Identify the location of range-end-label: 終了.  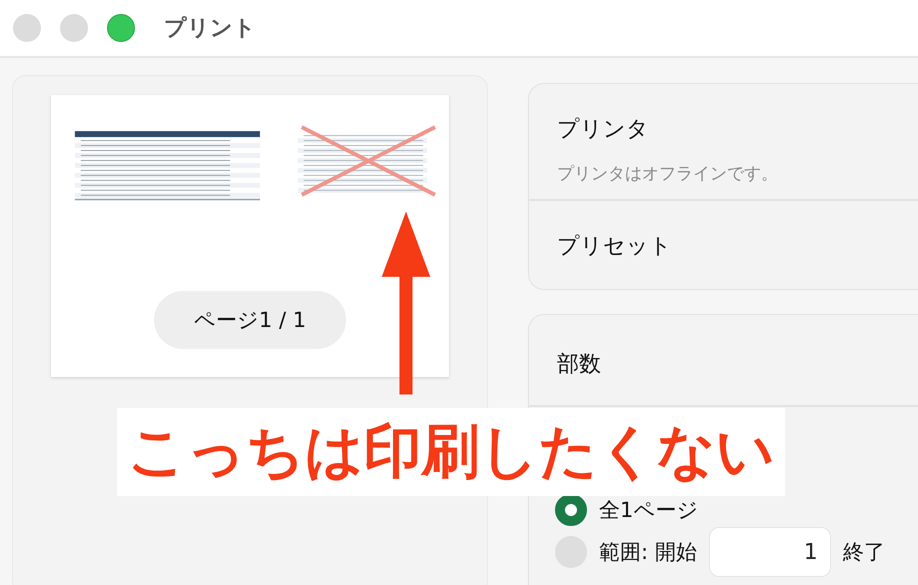
(863, 552).